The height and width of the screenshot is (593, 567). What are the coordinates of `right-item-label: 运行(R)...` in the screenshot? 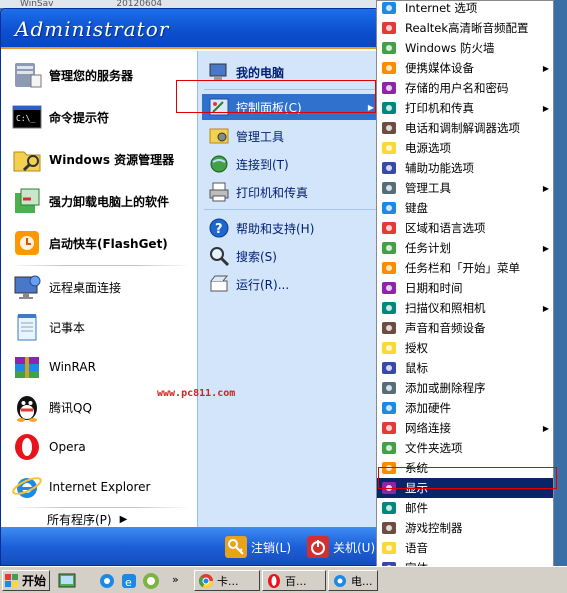 It's located at (263, 284).